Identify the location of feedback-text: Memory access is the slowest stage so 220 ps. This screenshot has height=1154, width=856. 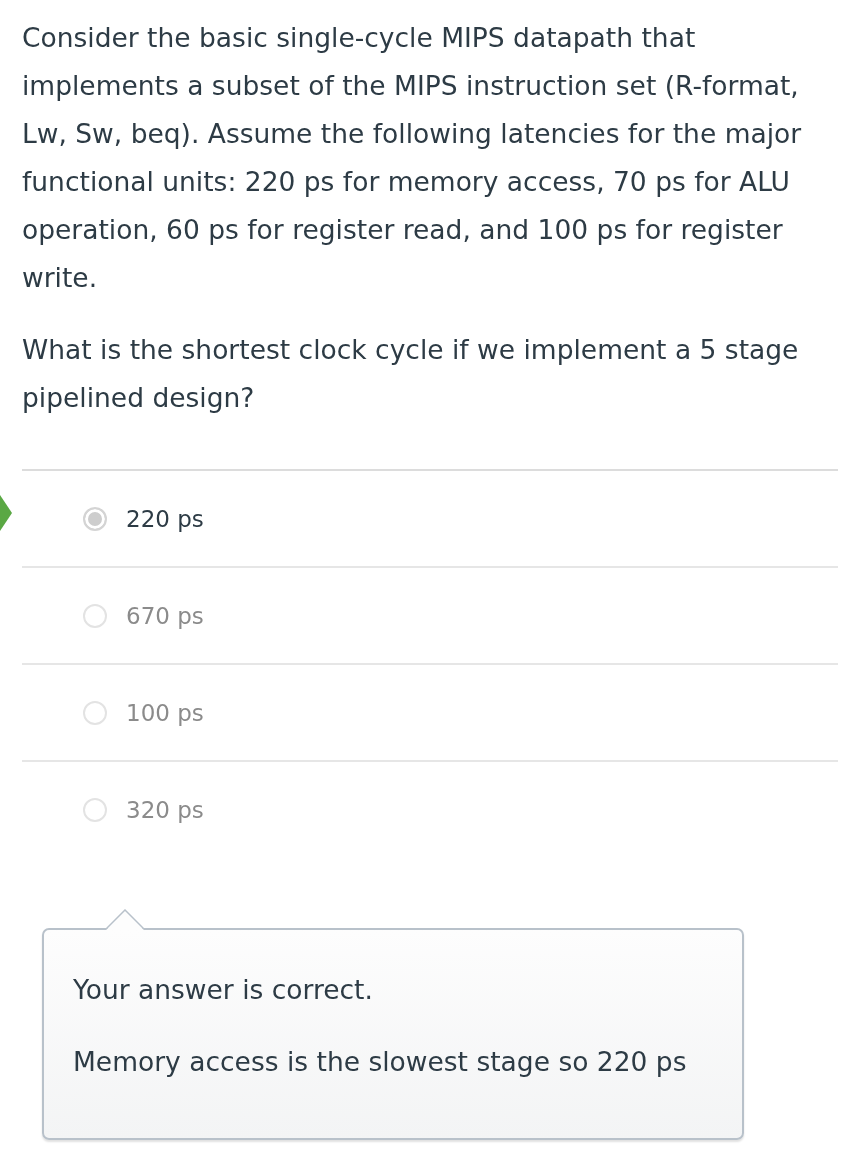
(380, 1062).